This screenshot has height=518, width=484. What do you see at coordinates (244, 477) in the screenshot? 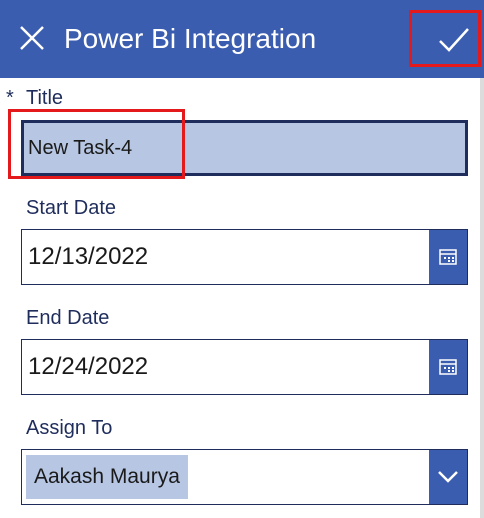
I see `assign-to-combobox: Aakash Maurya` at bounding box center [244, 477].